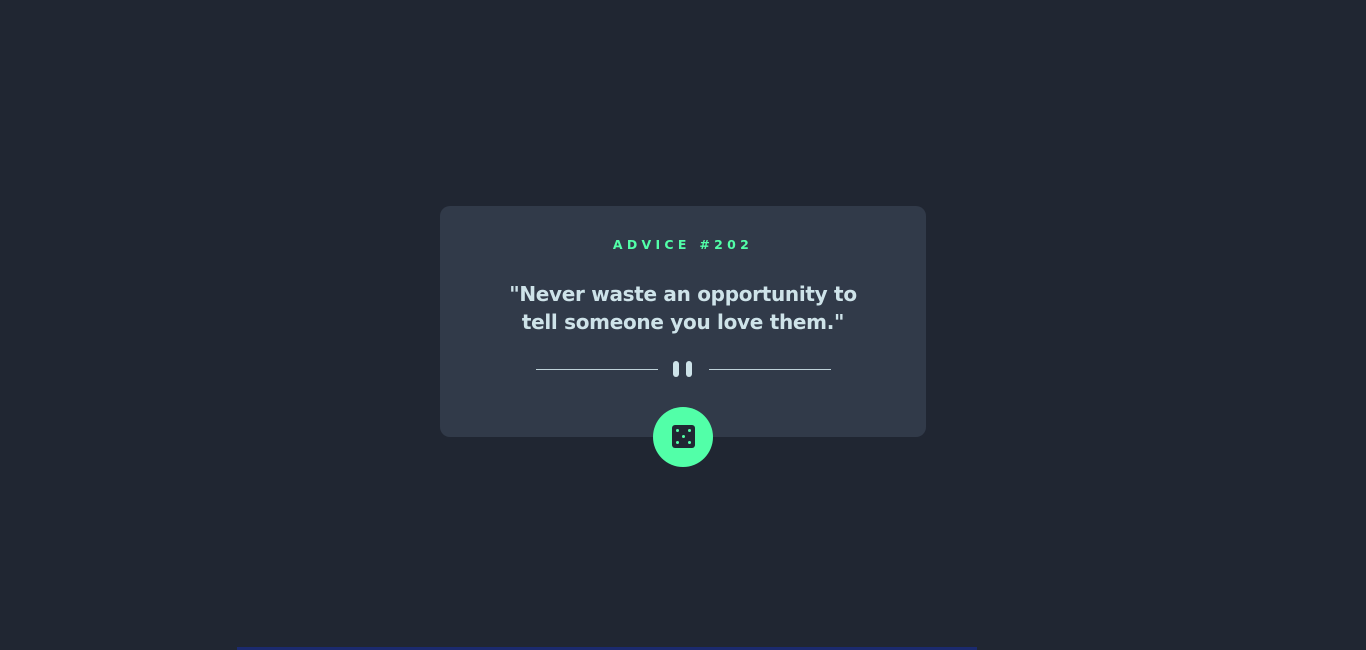 Image resolution: width=1366 pixels, height=650 pixels. I want to click on pause-icon, so click(683, 369).